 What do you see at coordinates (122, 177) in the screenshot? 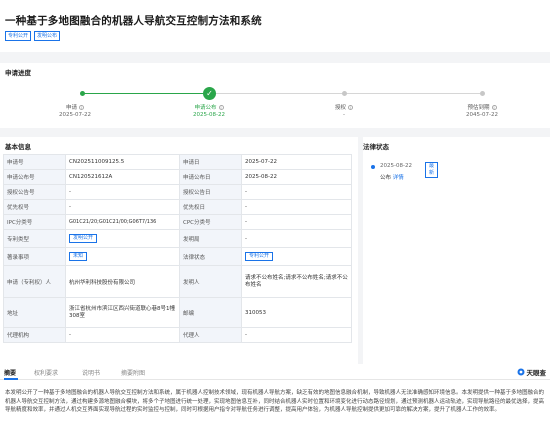
I see `publication-number: CN120521612A` at bounding box center [122, 177].